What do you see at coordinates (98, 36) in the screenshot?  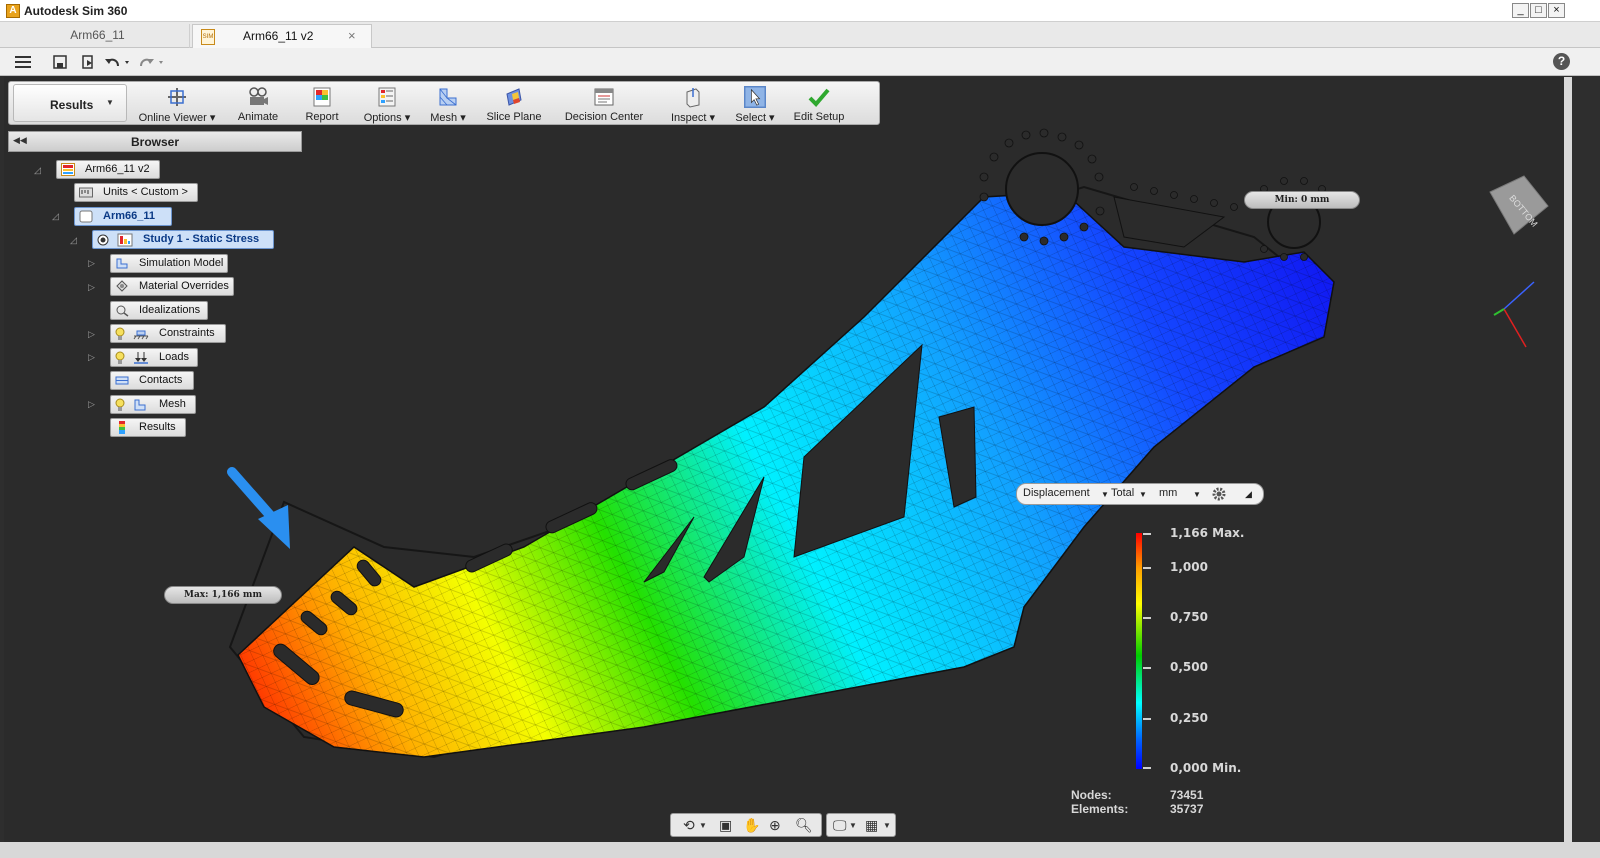 I see `tab-arm66-11: Arm66_11` at bounding box center [98, 36].